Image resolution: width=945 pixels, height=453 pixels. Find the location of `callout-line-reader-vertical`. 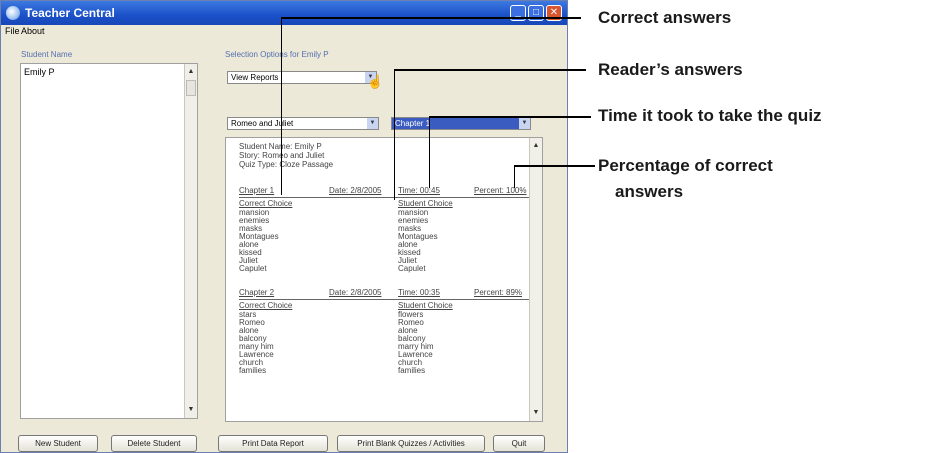

callout-line-reader-vertical is located at coordinates (394, 134).